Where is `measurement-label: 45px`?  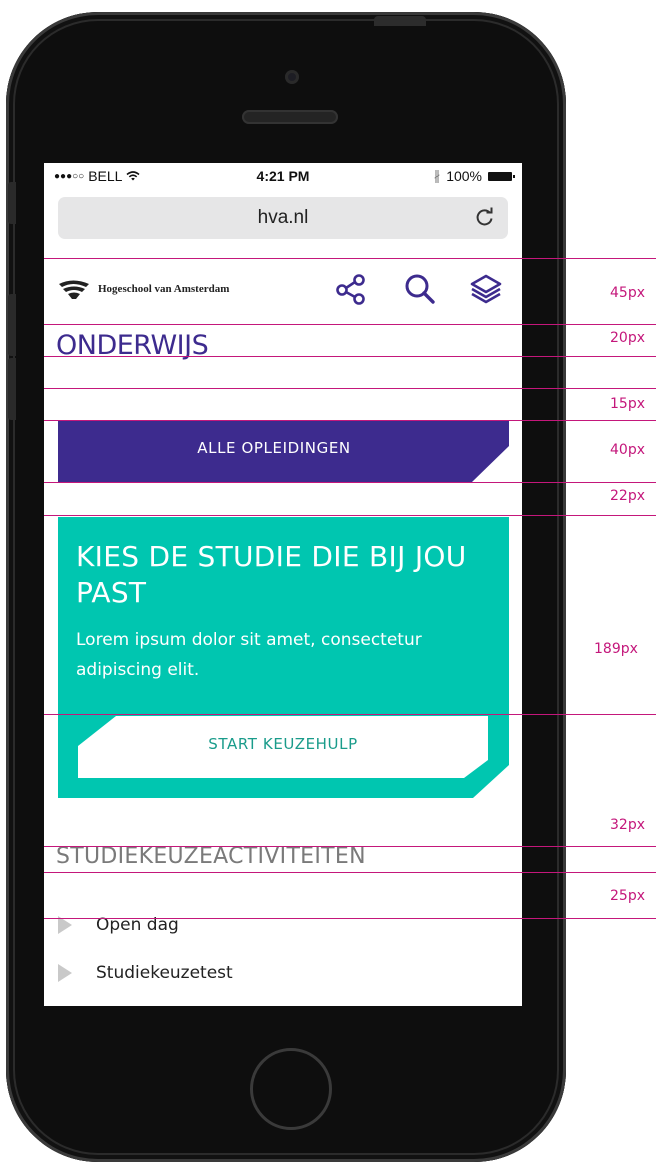
measurement-label: 45px is located at coordinates (627, 293).